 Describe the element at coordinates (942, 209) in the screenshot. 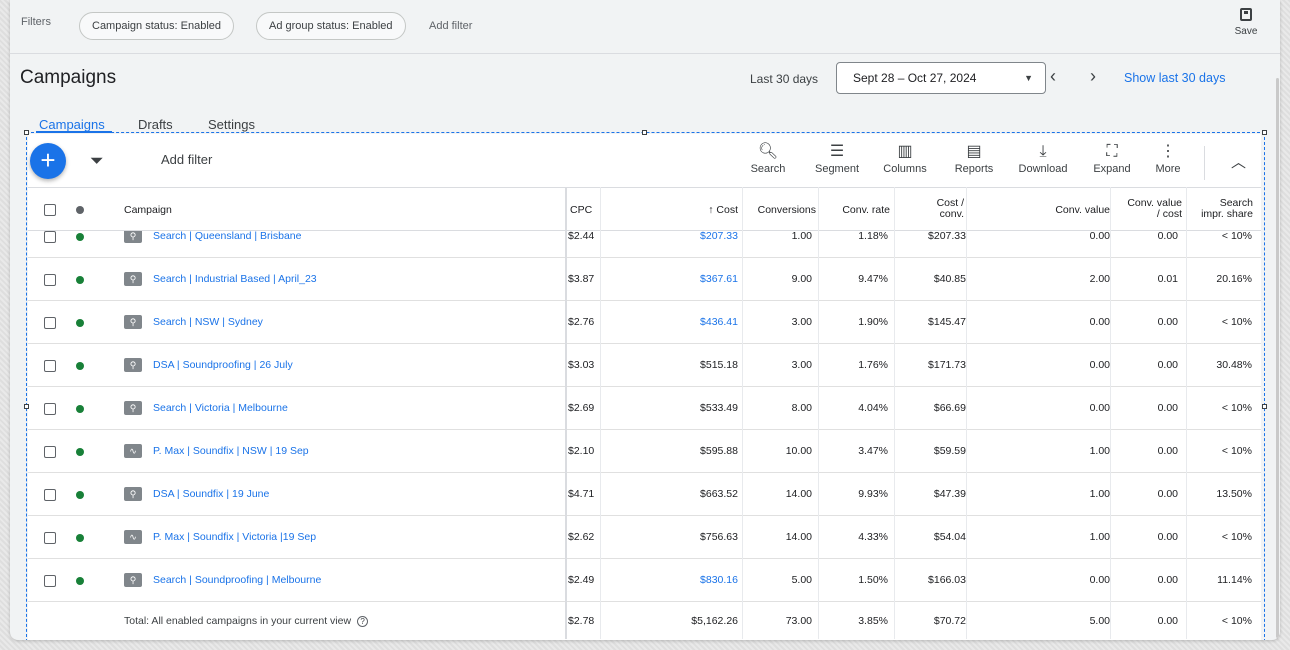

I see `header-cost-per-conv: Cost / conv.` at that location.